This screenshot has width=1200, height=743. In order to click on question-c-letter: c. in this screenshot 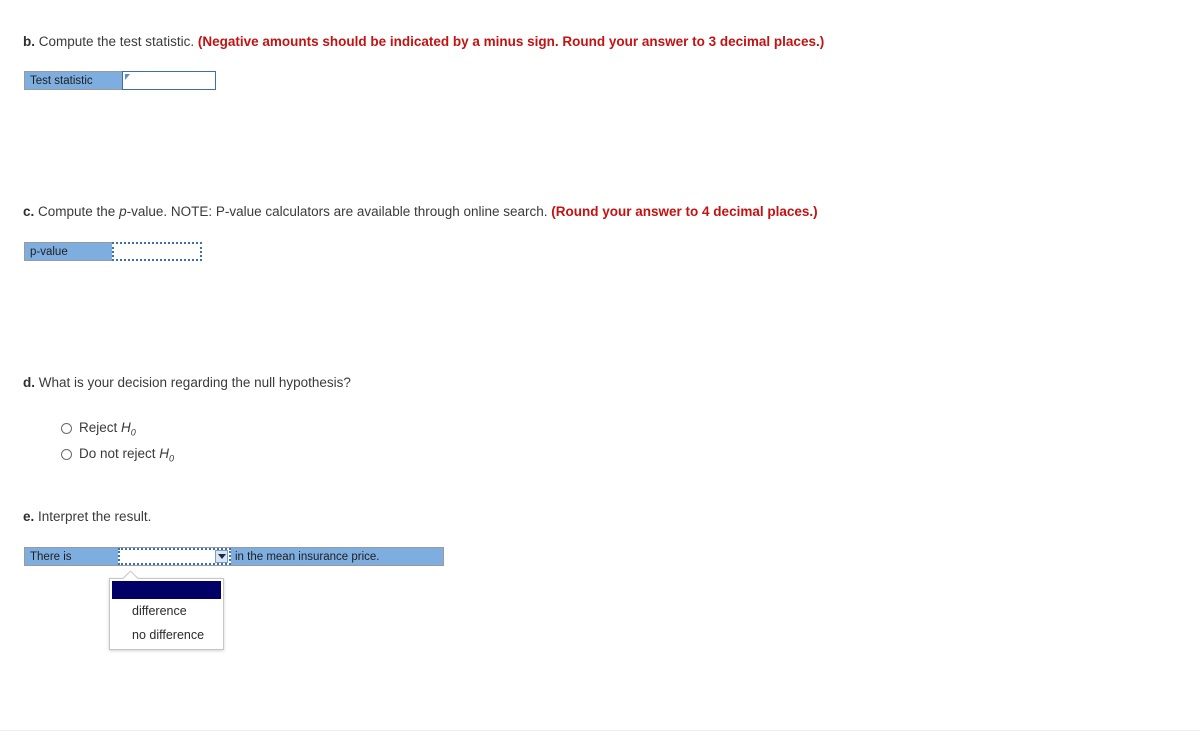, I will do `click(29, 211)`.